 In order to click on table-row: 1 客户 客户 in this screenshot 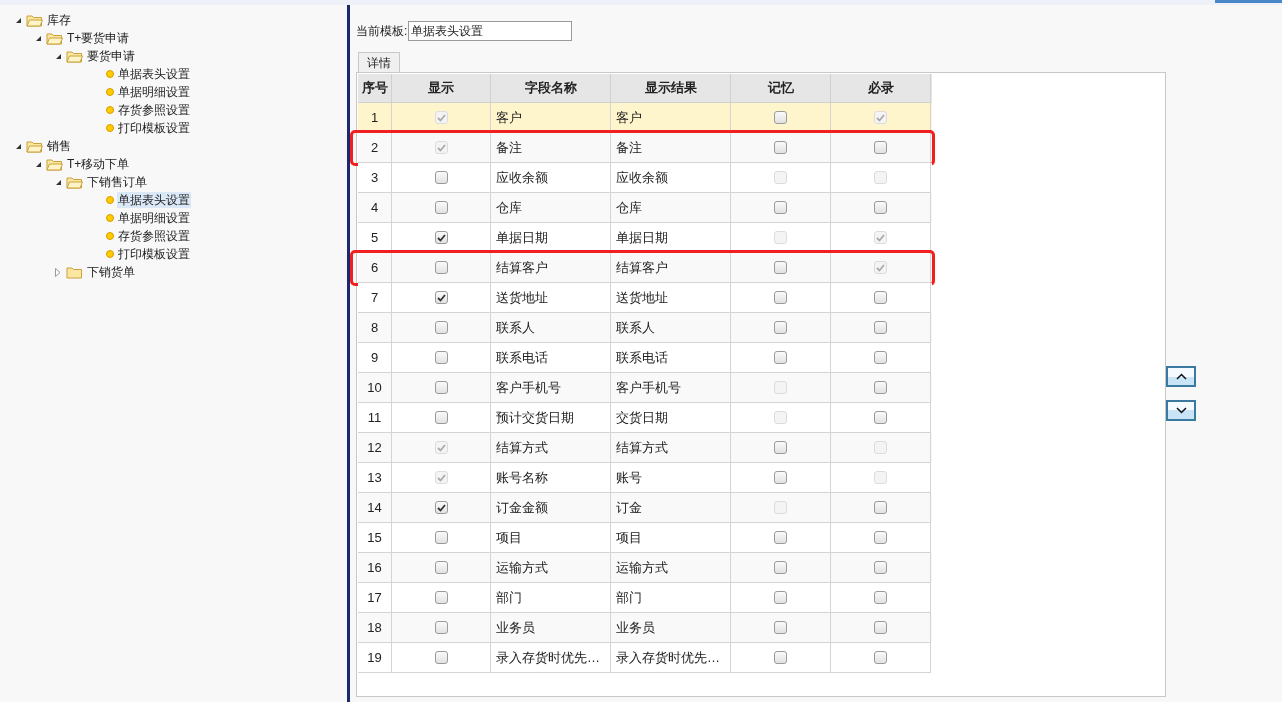, I will do `click(645, 118)`.